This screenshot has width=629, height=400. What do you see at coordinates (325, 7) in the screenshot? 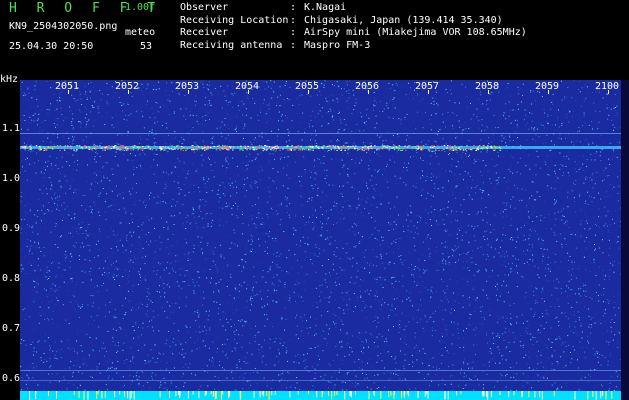
I see `info-value: K.Nagai` at bounding box center [325, 7].